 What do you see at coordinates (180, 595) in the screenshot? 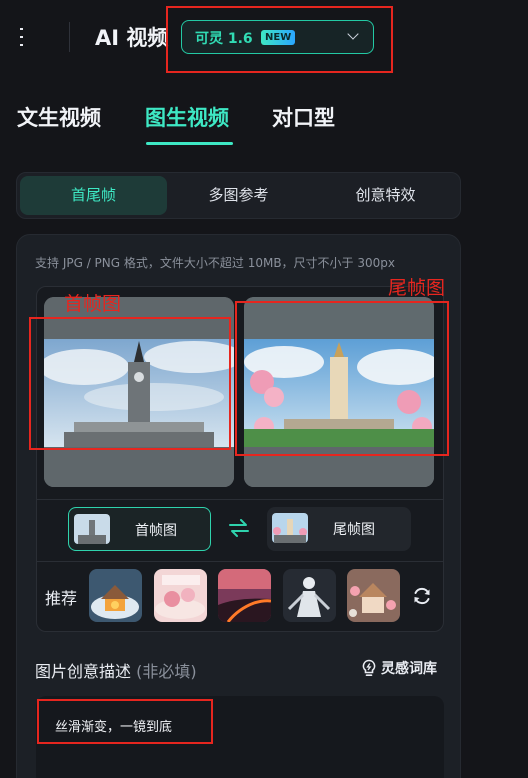
I see `pink-candy-thumbnail` at bounding box center [180, 595].